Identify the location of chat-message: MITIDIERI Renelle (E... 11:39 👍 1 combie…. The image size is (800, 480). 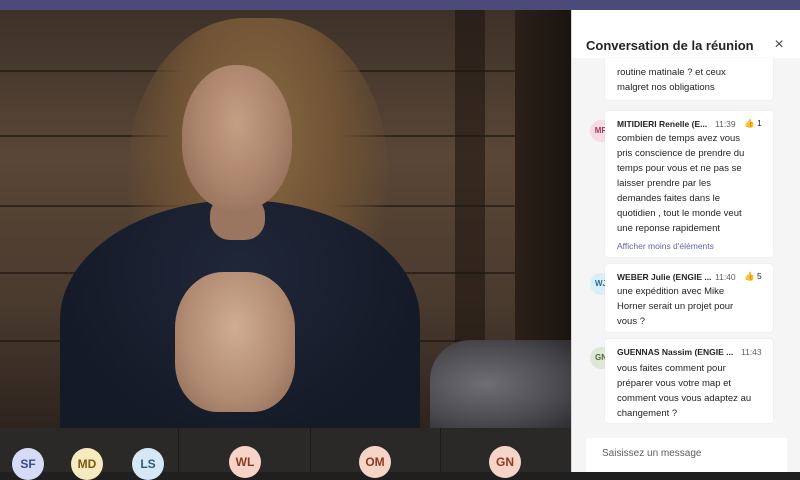
(689, 184).